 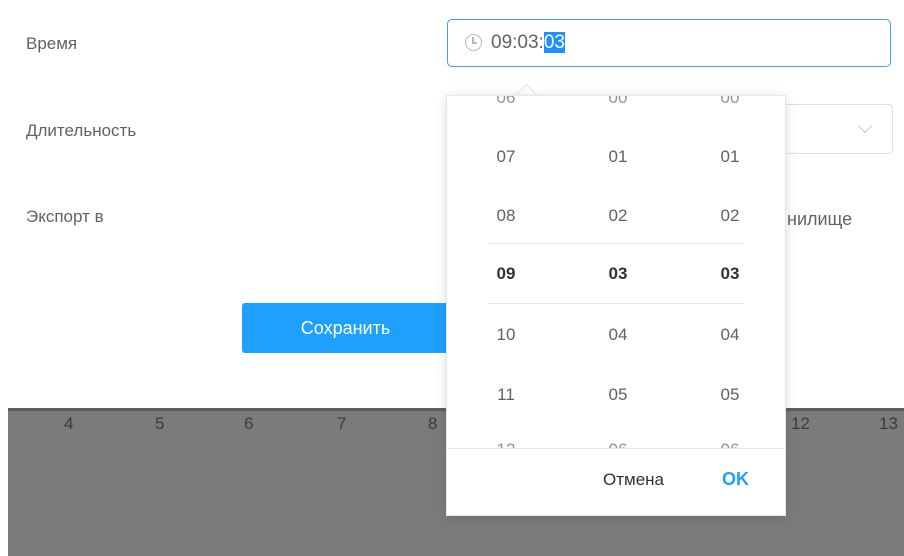 I want to click on minutes-column: 00 01 02 03 04 05 06, so click(x=618, y=272).